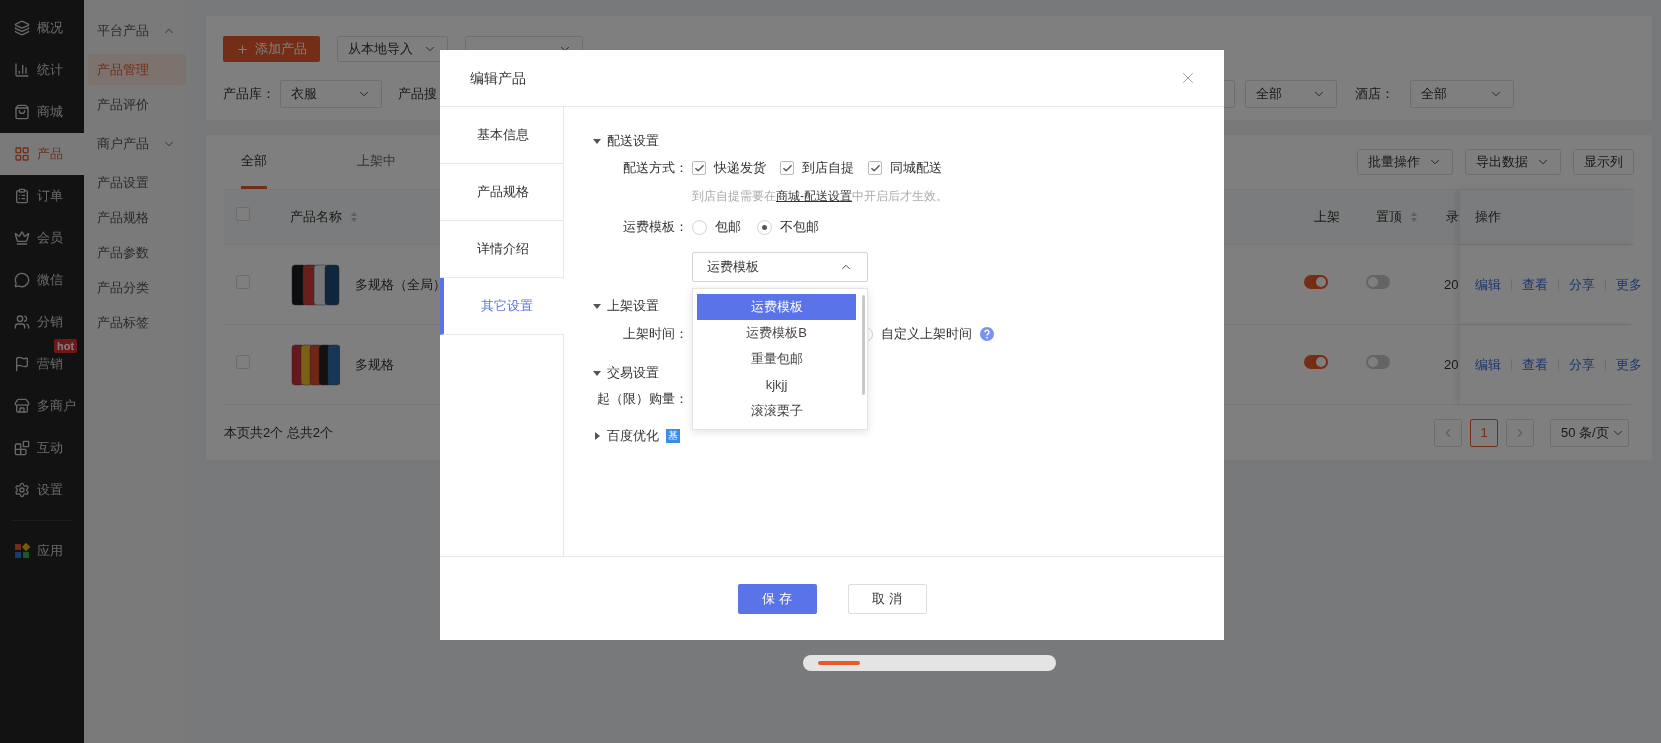  Describe the element at coordinates (501, 192) in the screenshot. I see `side-tab: 产品规格` at that location.